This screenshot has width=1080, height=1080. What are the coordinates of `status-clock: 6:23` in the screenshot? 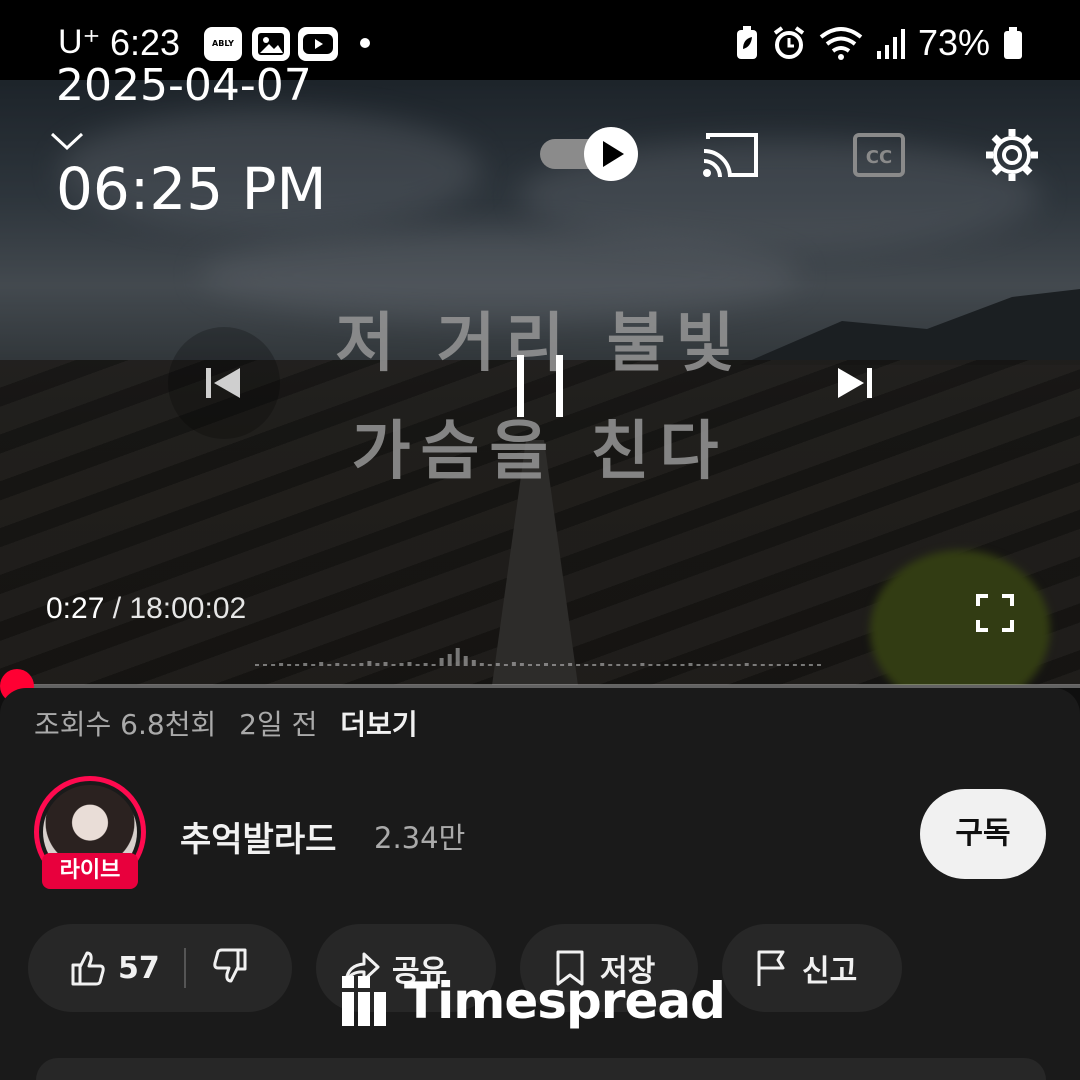 It's located at (145, 42).